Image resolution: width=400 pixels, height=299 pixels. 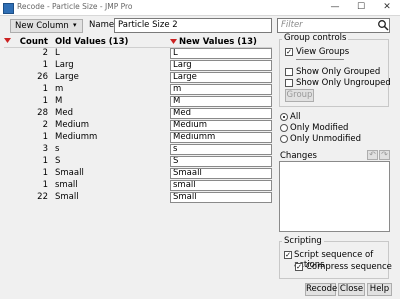 What do you see at coordinates (288, 255) in the screenshot?
I see `script-sequence-checkbox: ✓` at bounding box center [288, 255].